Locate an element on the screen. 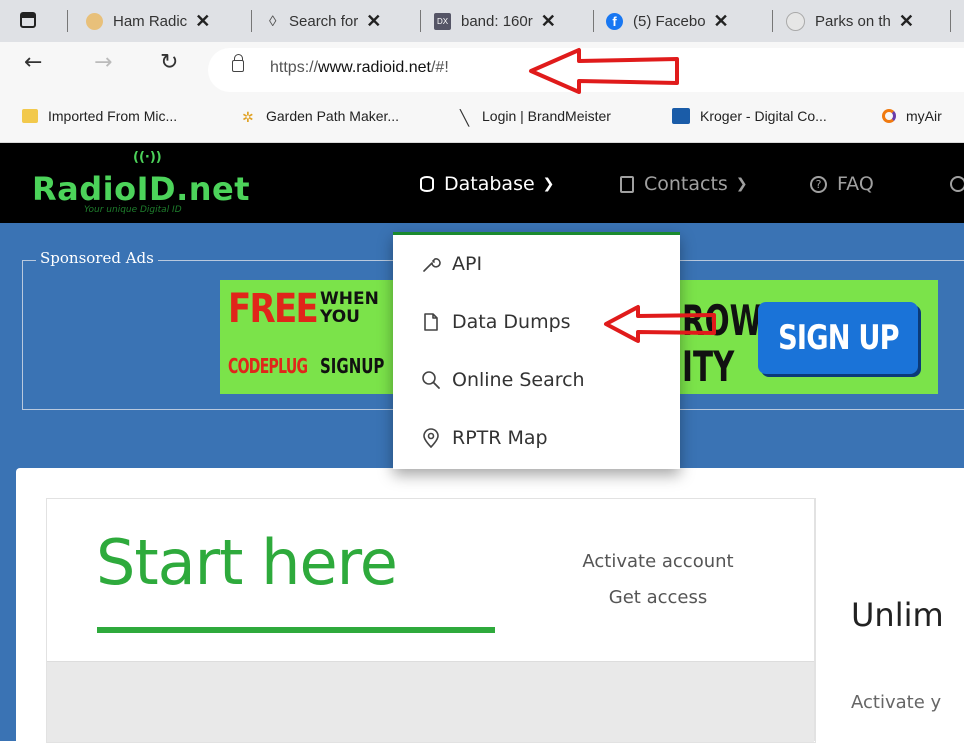 The width and height of the screenshot is (964, 743). start-here-underline is located at coordinates (296, 630).